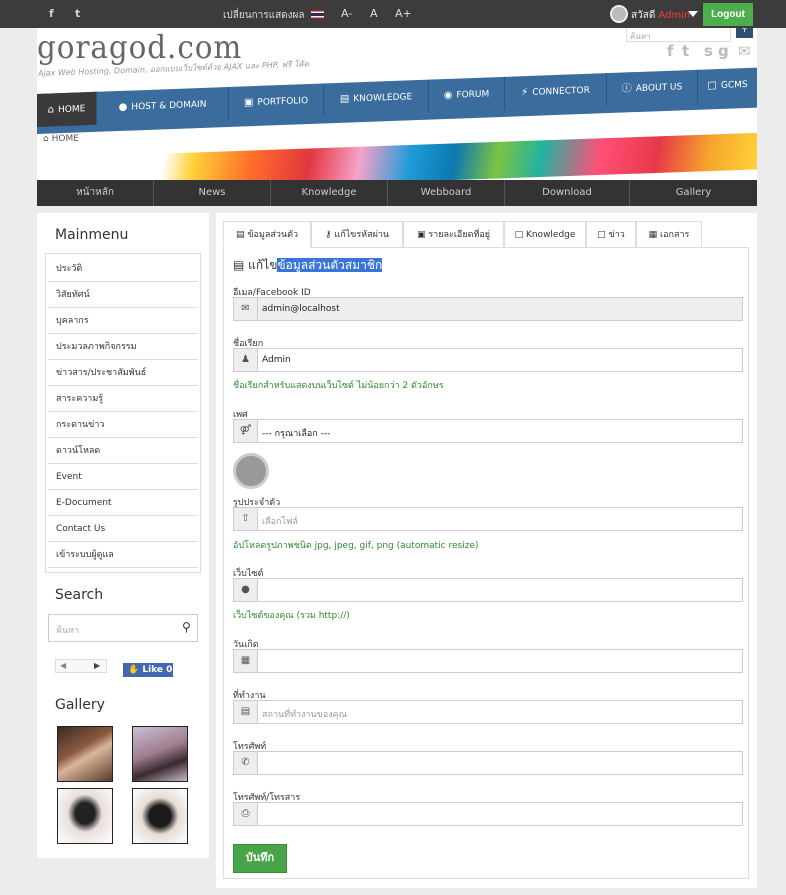  Describe the element at coordinates (678, 35) in the screenshot. I see `header-search-input: ค้นหา` at that location.